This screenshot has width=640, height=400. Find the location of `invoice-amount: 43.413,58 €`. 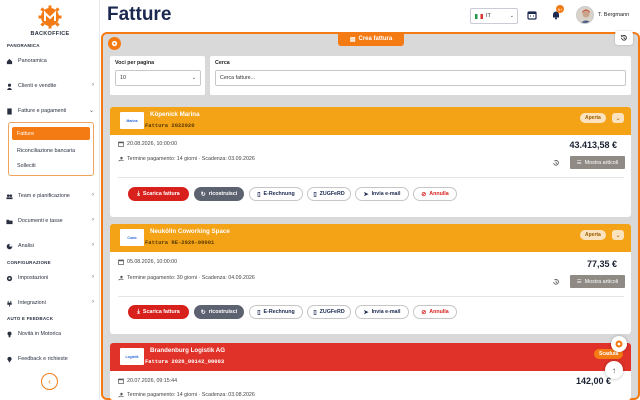

invoice-amount: 43.413,58 € is located at coordinates (593, 145).